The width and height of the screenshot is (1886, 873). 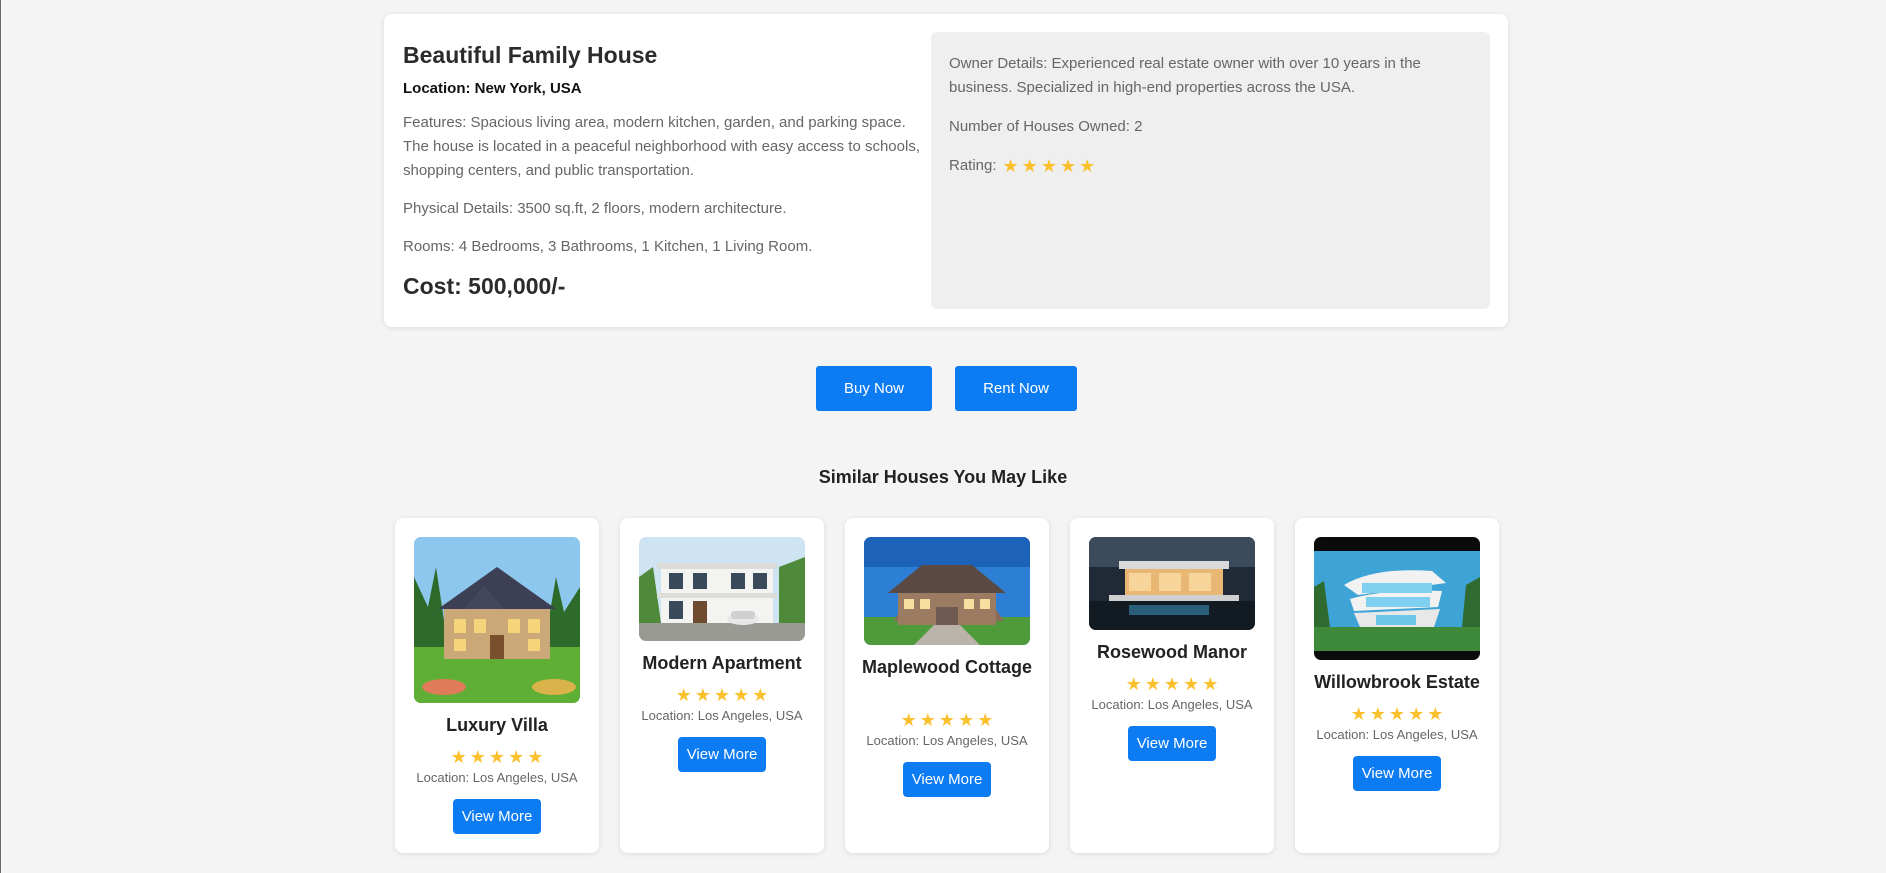 What do you see at coordinates (947, 667) in the screenshot?
I see `house-card-name: Maplewood Cottage` at bounding box center [947, 667].